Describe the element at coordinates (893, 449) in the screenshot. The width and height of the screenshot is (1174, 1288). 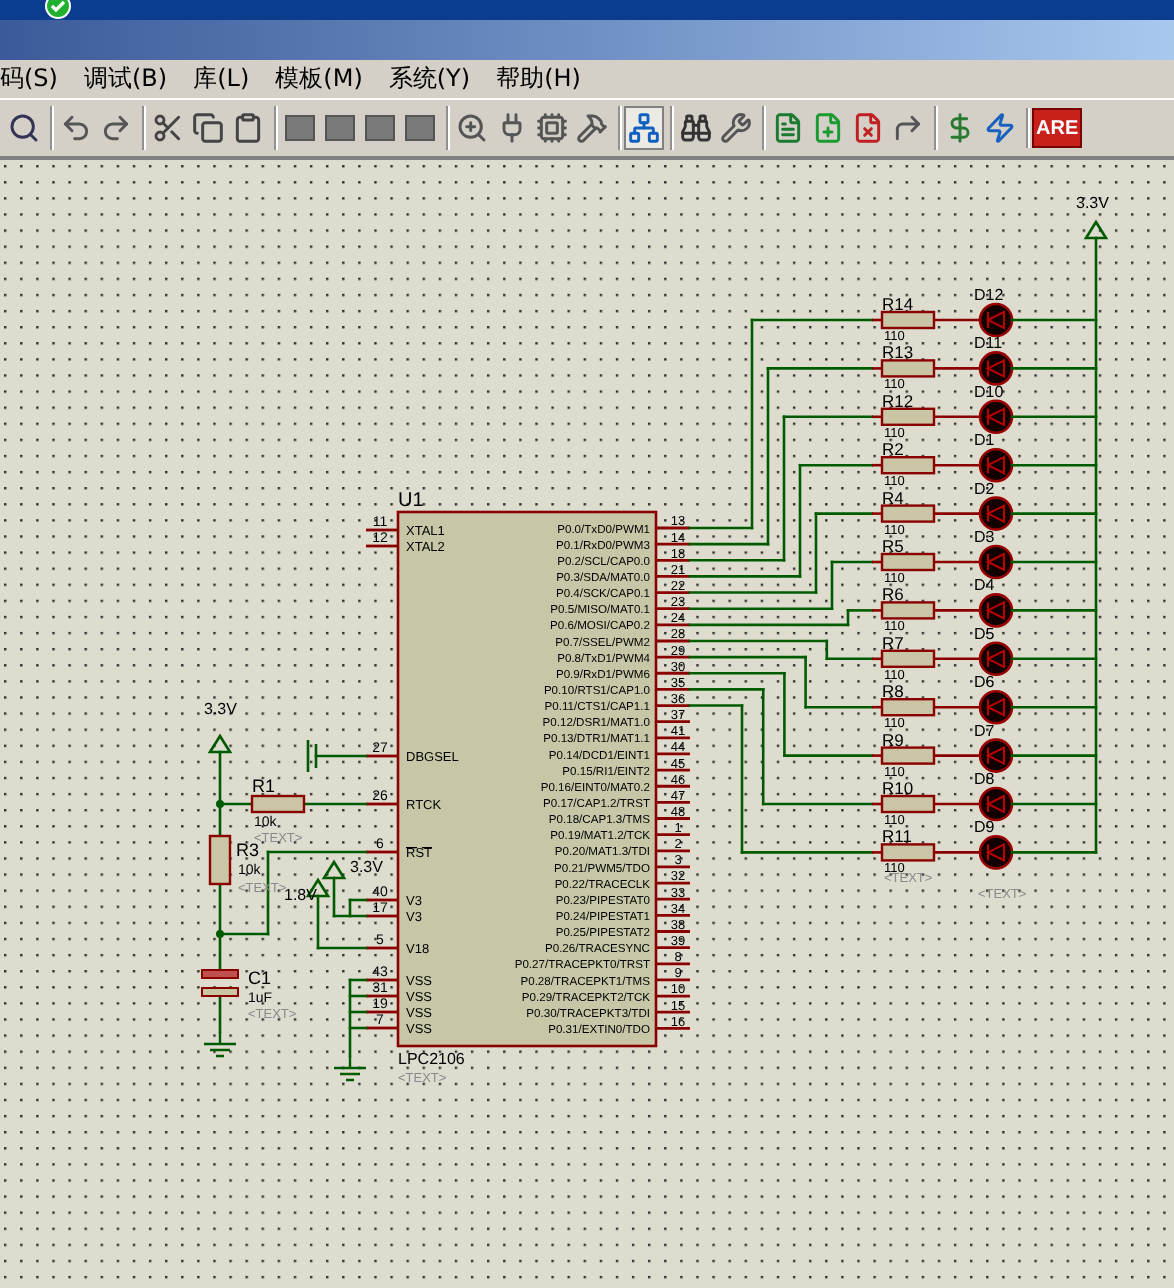
I see `reference-label: R2` at that location.